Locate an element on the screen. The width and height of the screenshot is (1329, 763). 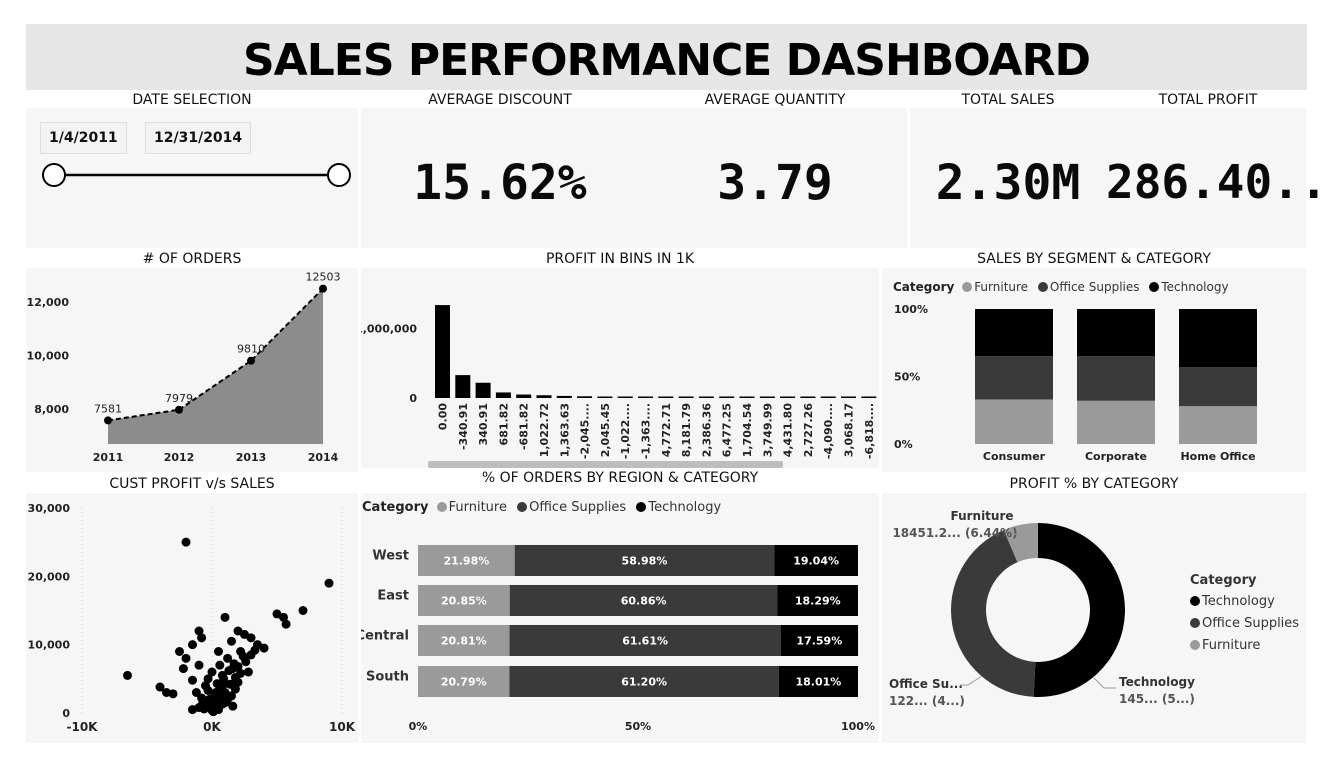
end-date-input: 12/31/2014 is located at coordinates (198, 138).